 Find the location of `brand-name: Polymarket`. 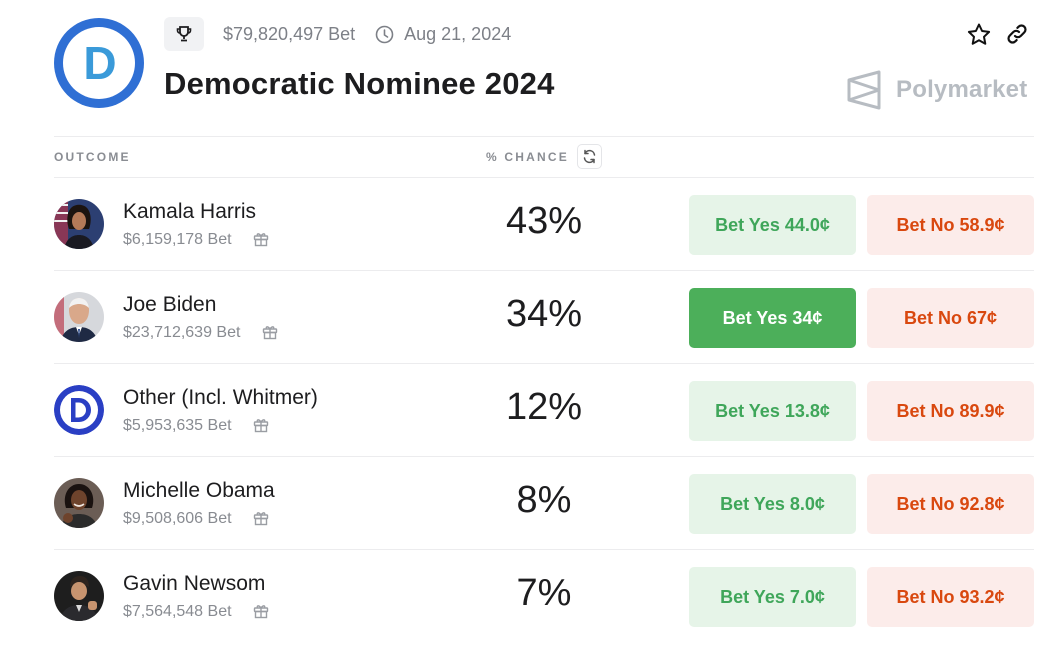

brand-name: Polymarket is located at coordinates (962, 89).